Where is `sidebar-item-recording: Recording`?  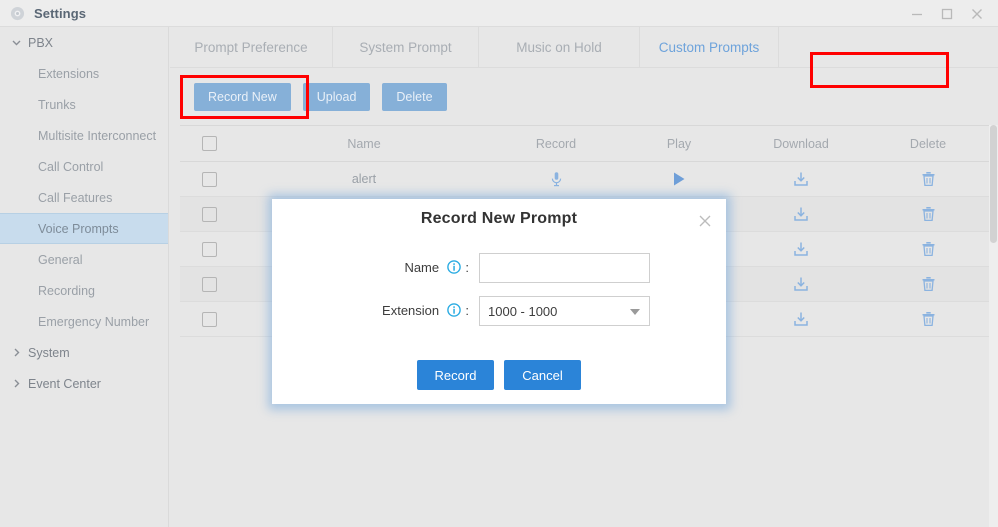 sidebar-item-recording: Recording is located at coordinates (84, 290).